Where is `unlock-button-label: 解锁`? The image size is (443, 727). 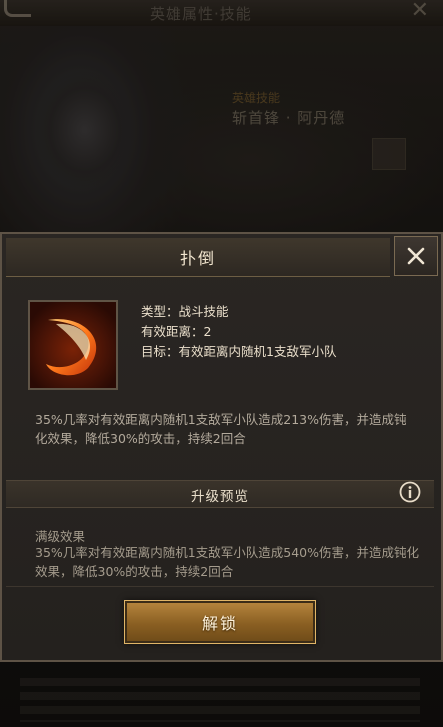
unlock-button-label: 解锁 is located at coordinates (219, 623).